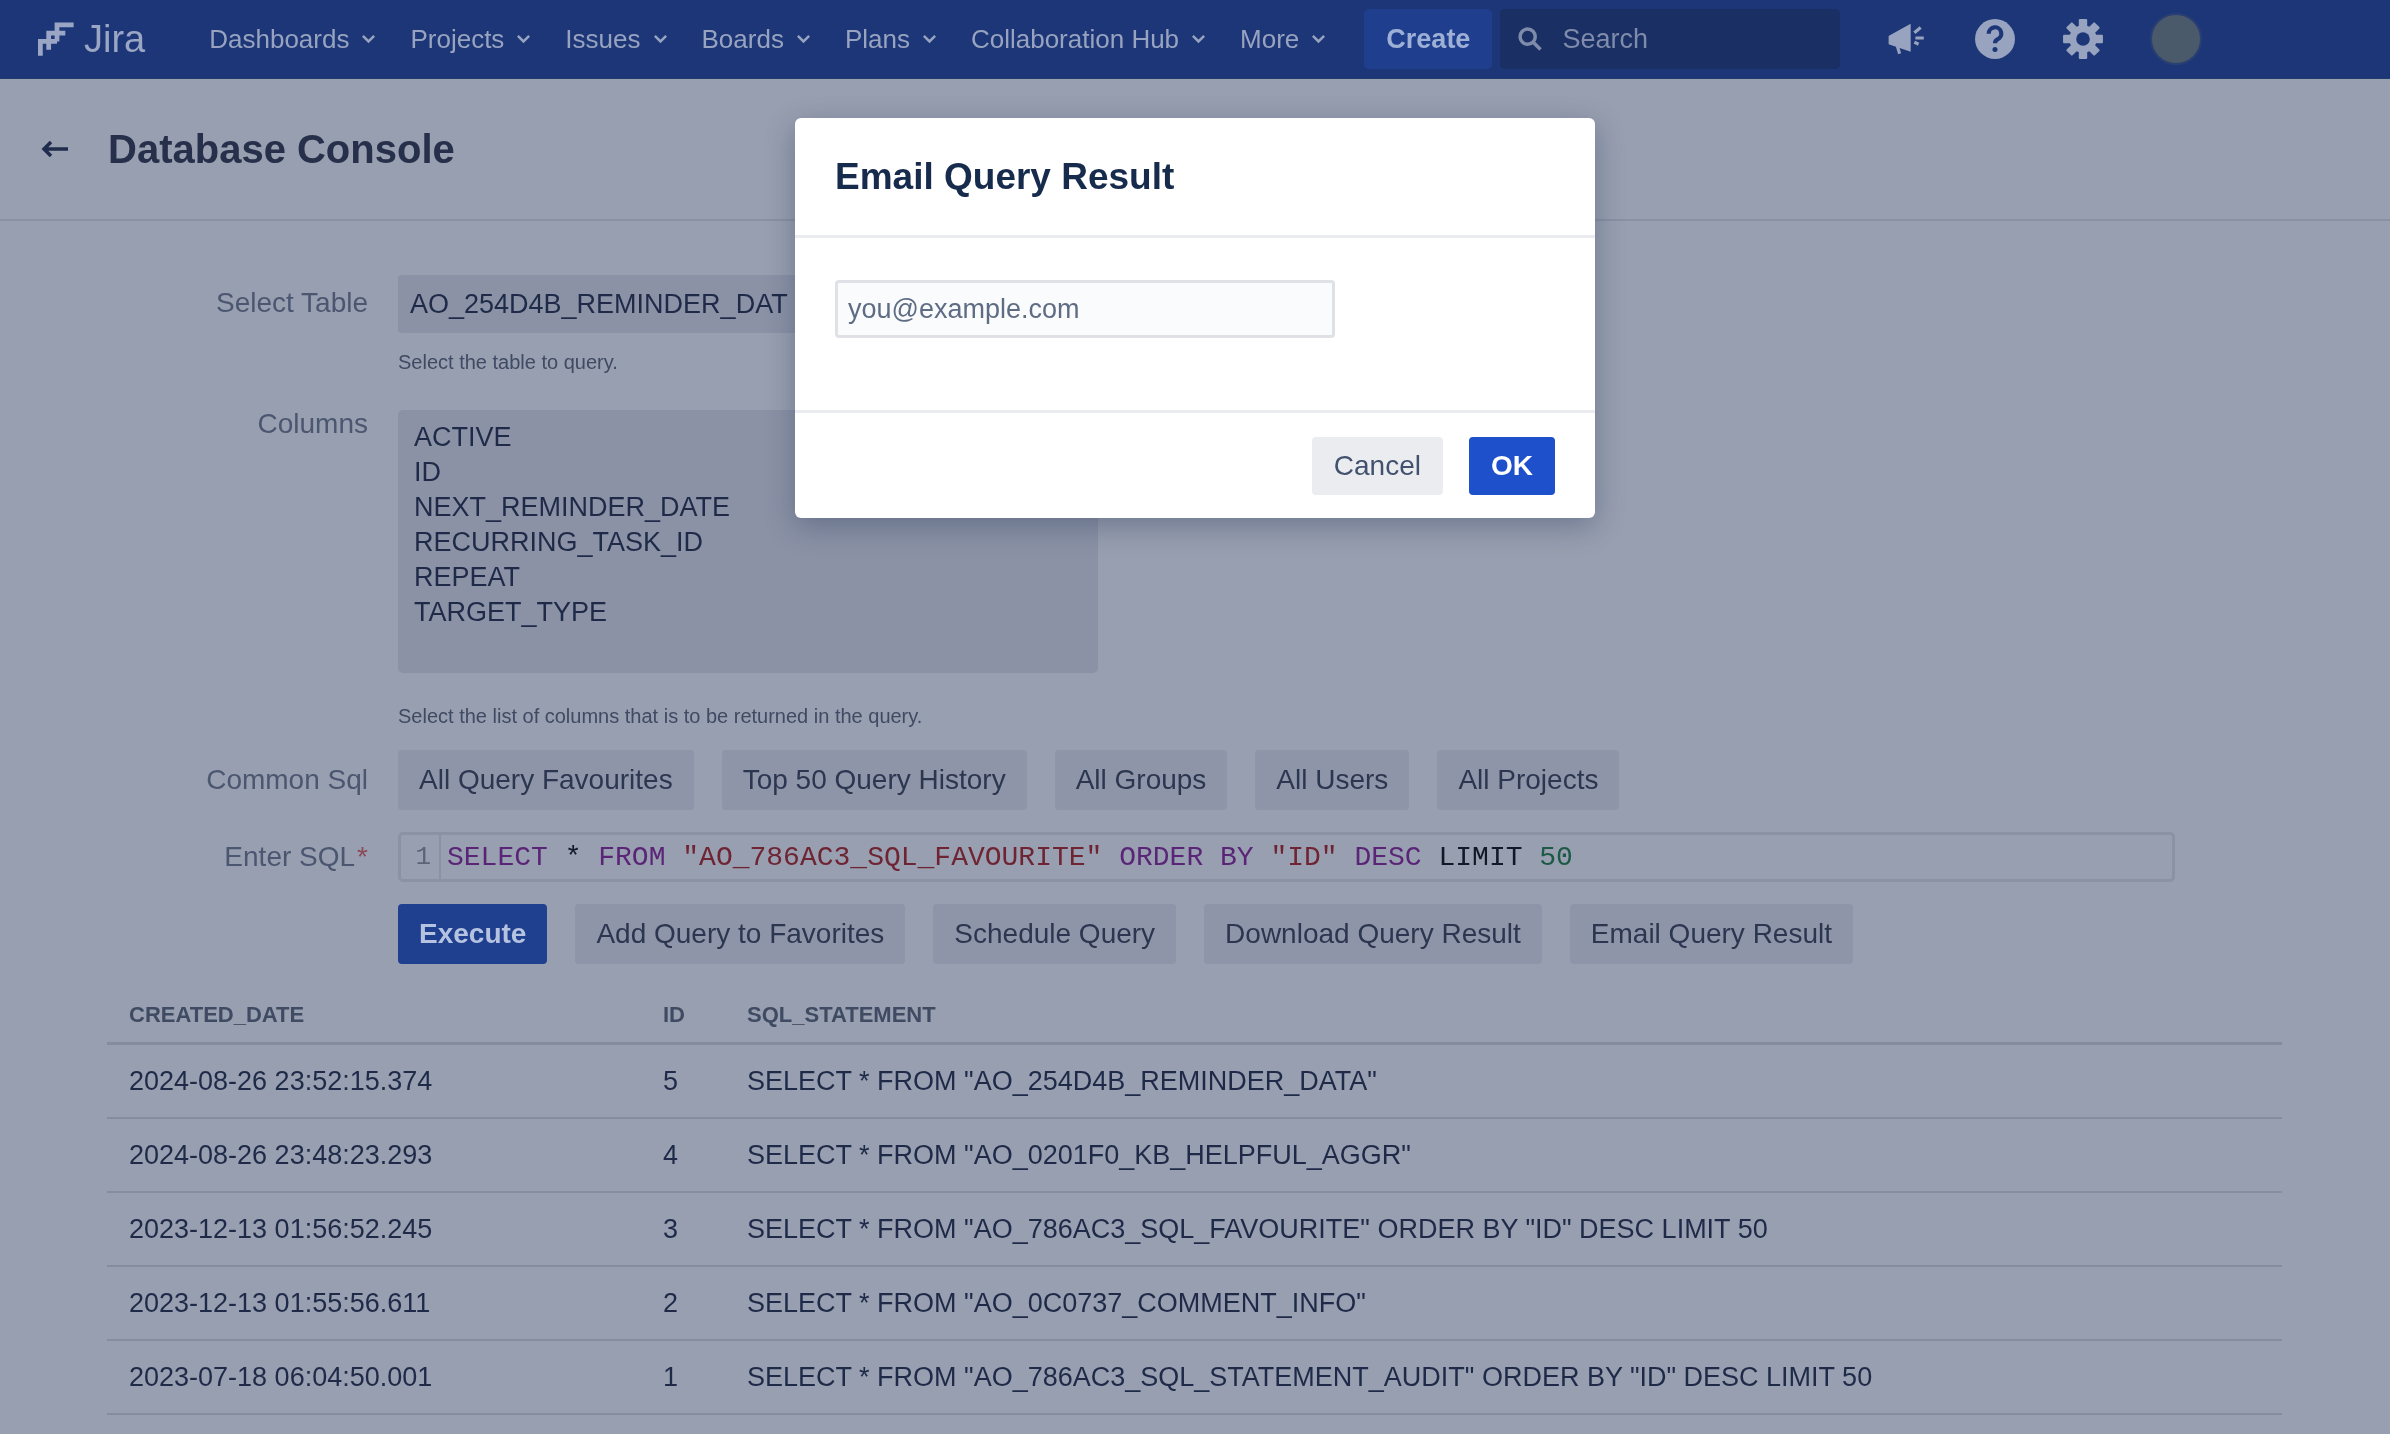  What do you see at coordinates (683, 1377) in the screenshot?
I see `table-cell: 1` at bounding box center [683, 1377].